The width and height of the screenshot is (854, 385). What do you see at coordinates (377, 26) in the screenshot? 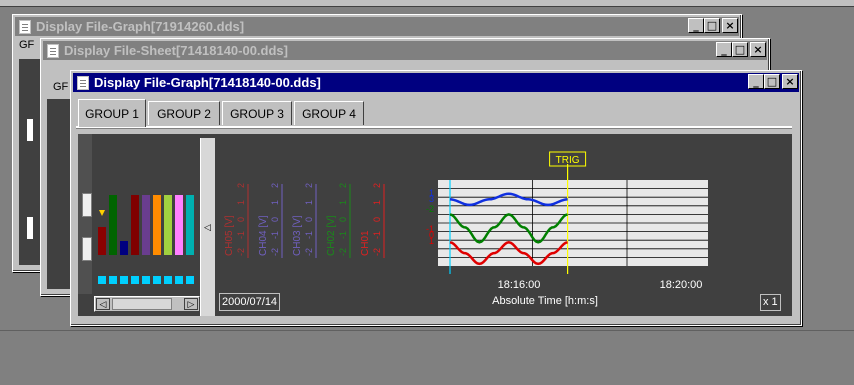
I see `window-back-titlebar: Display File-Graph[71914260.dds]` at bounding box center [377, 26].